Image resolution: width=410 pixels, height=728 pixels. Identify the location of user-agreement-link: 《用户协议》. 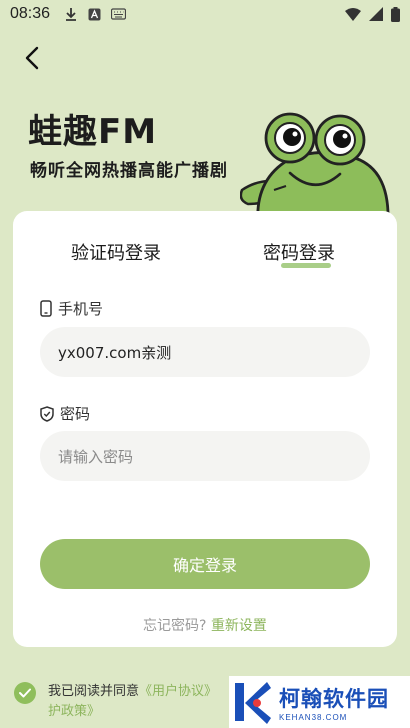
(178, 691).